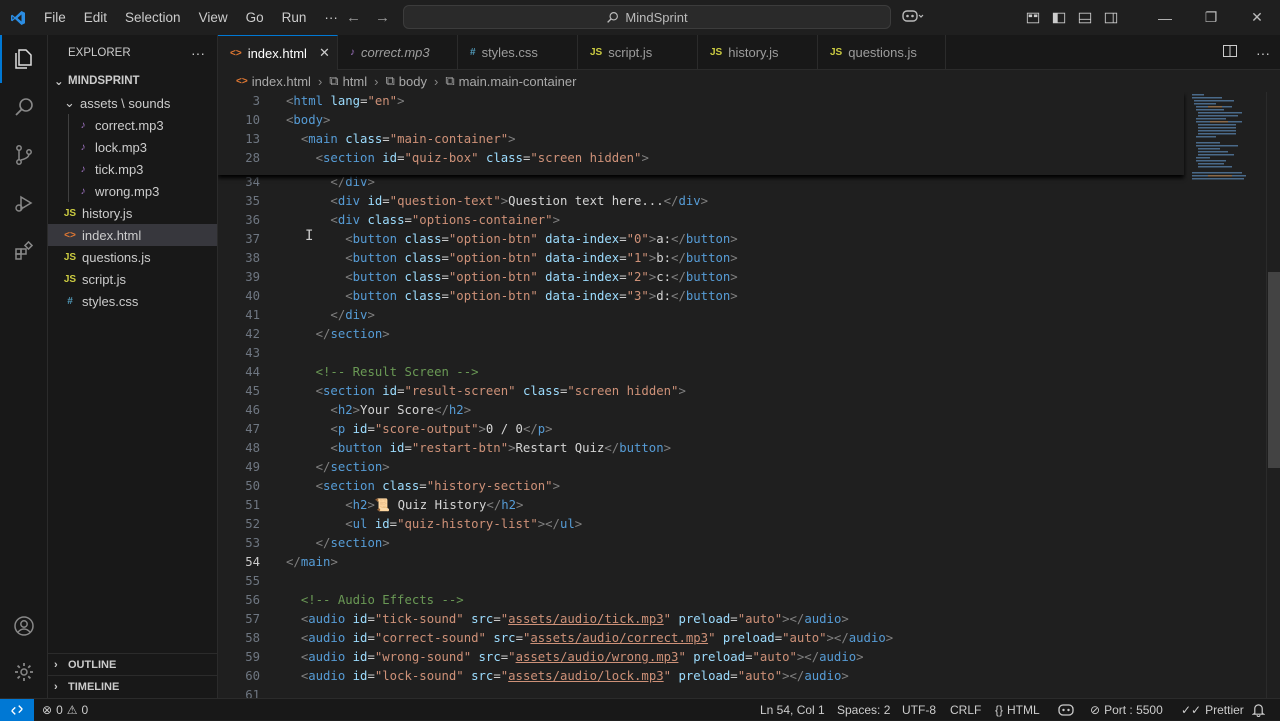 This screenshot has width=1280, height=721. Describe the element at coordinates (198, 53) in the screenshot. I see `explorer-more-icon: ···` at that location.